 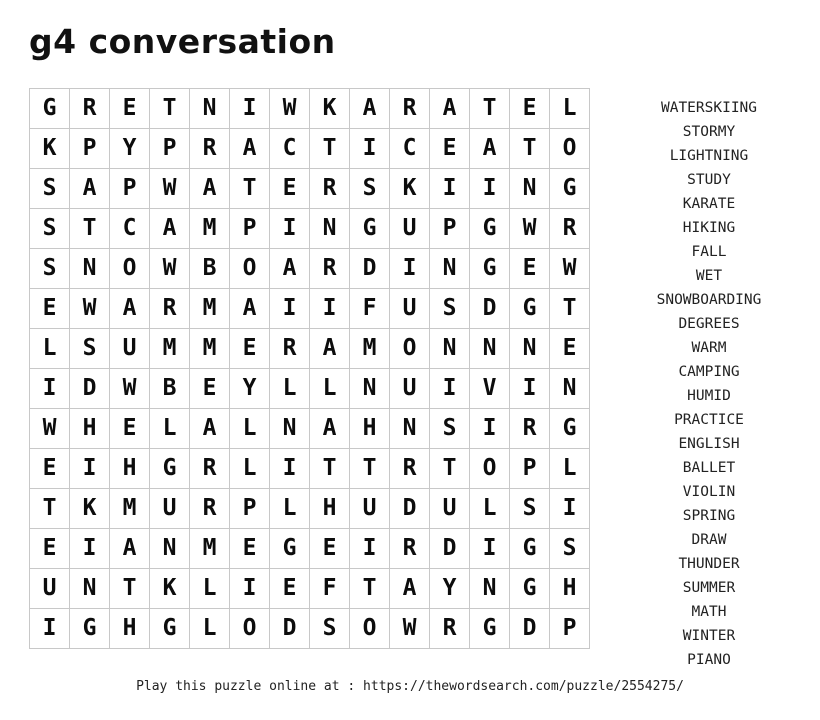 I want to click on grid-cell: B, so click(x=210, y=269).